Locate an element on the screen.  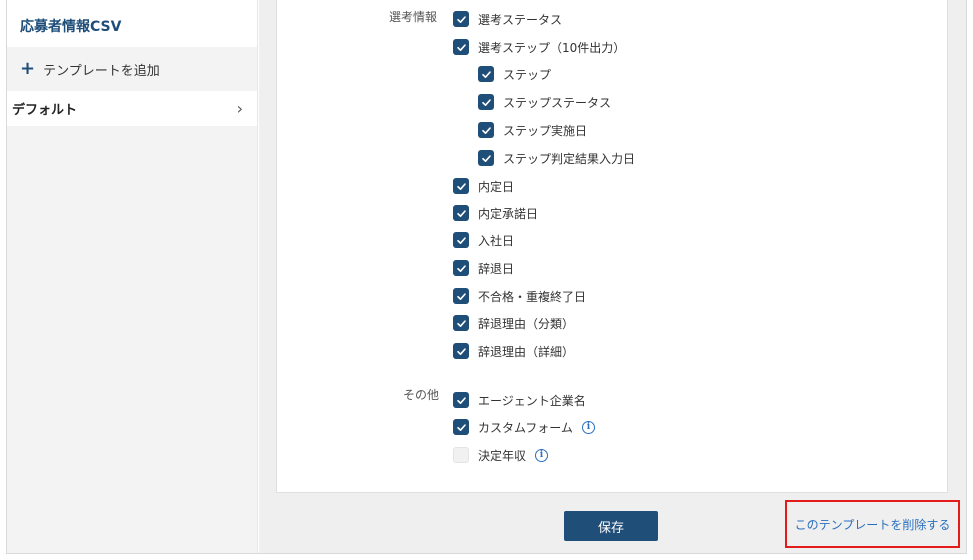
checkbox-row: 選考ステップ（10件出力） is located at coordinates (539, 47).